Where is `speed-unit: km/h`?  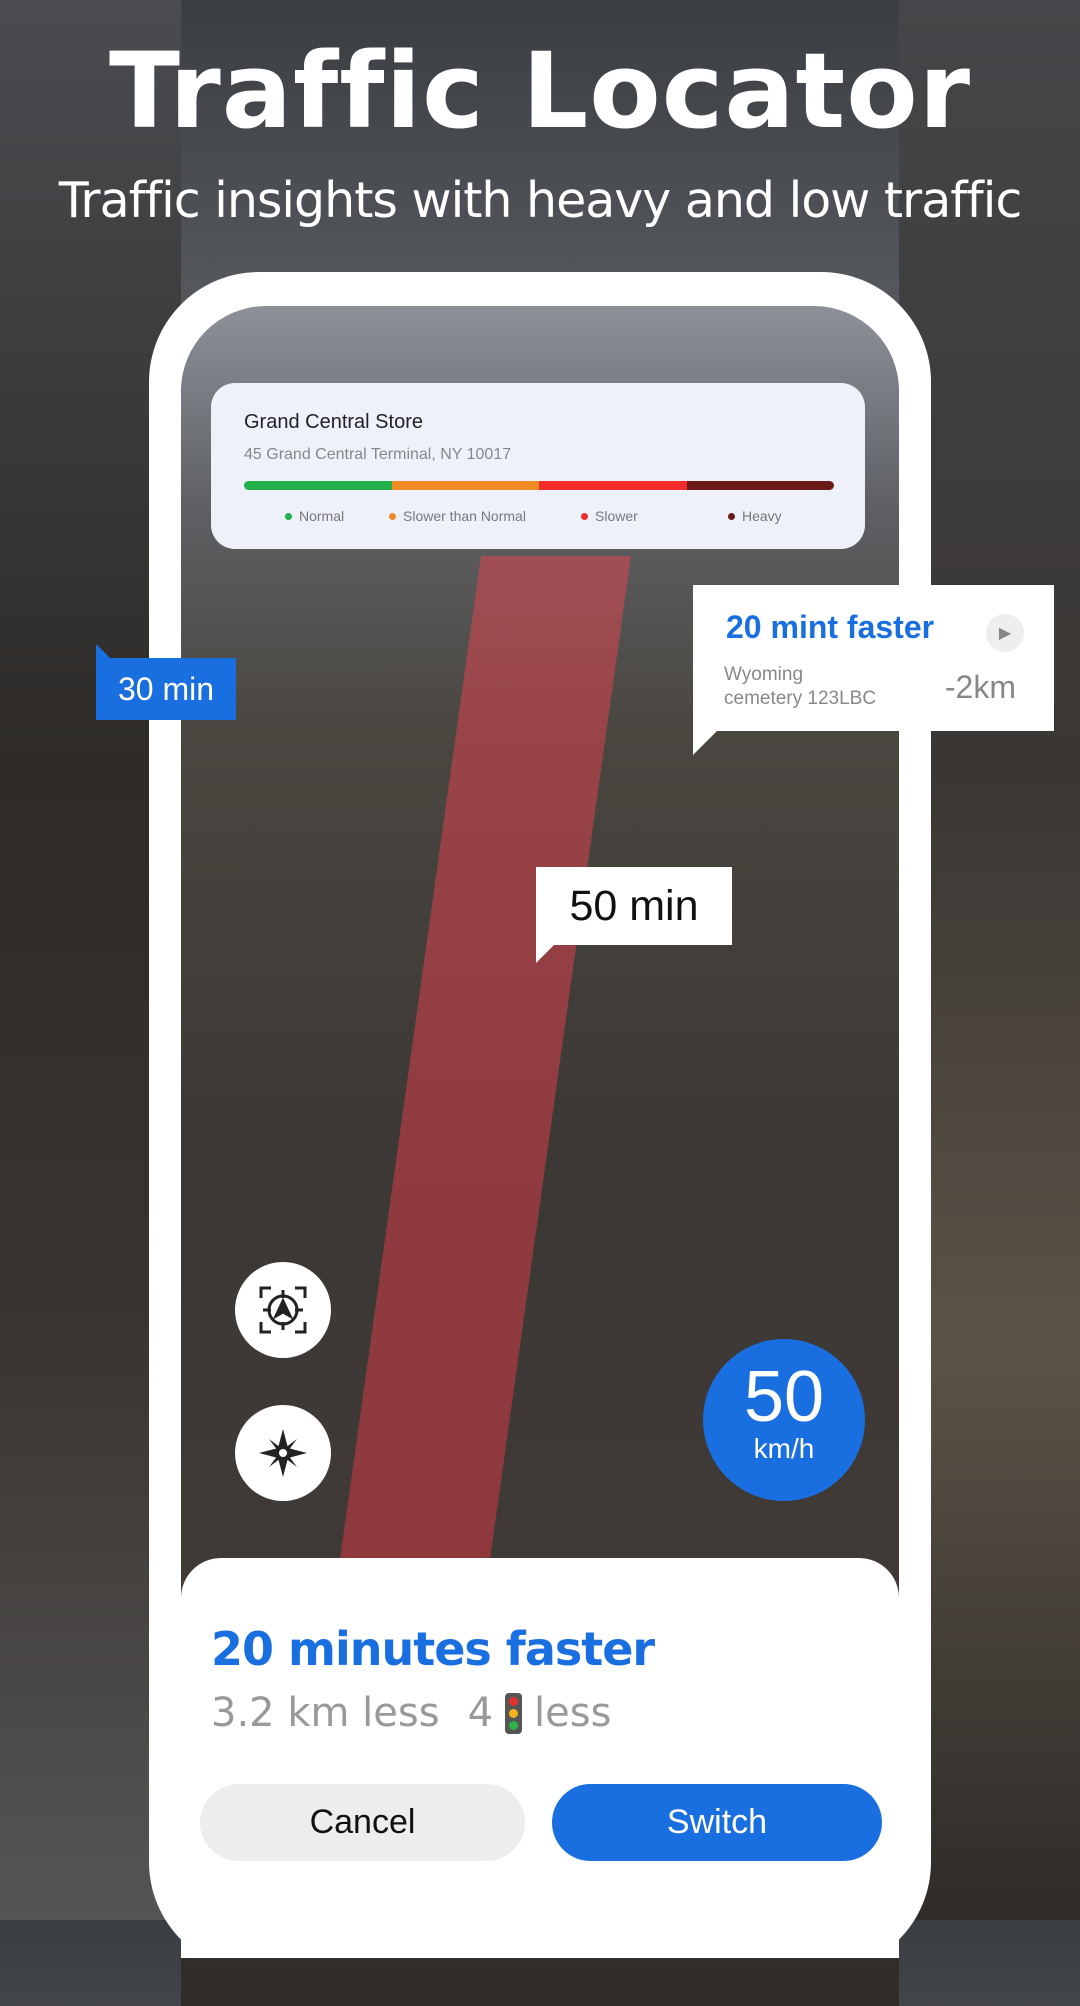 speed-unit: km/h is located at coordinates (784, 1448).